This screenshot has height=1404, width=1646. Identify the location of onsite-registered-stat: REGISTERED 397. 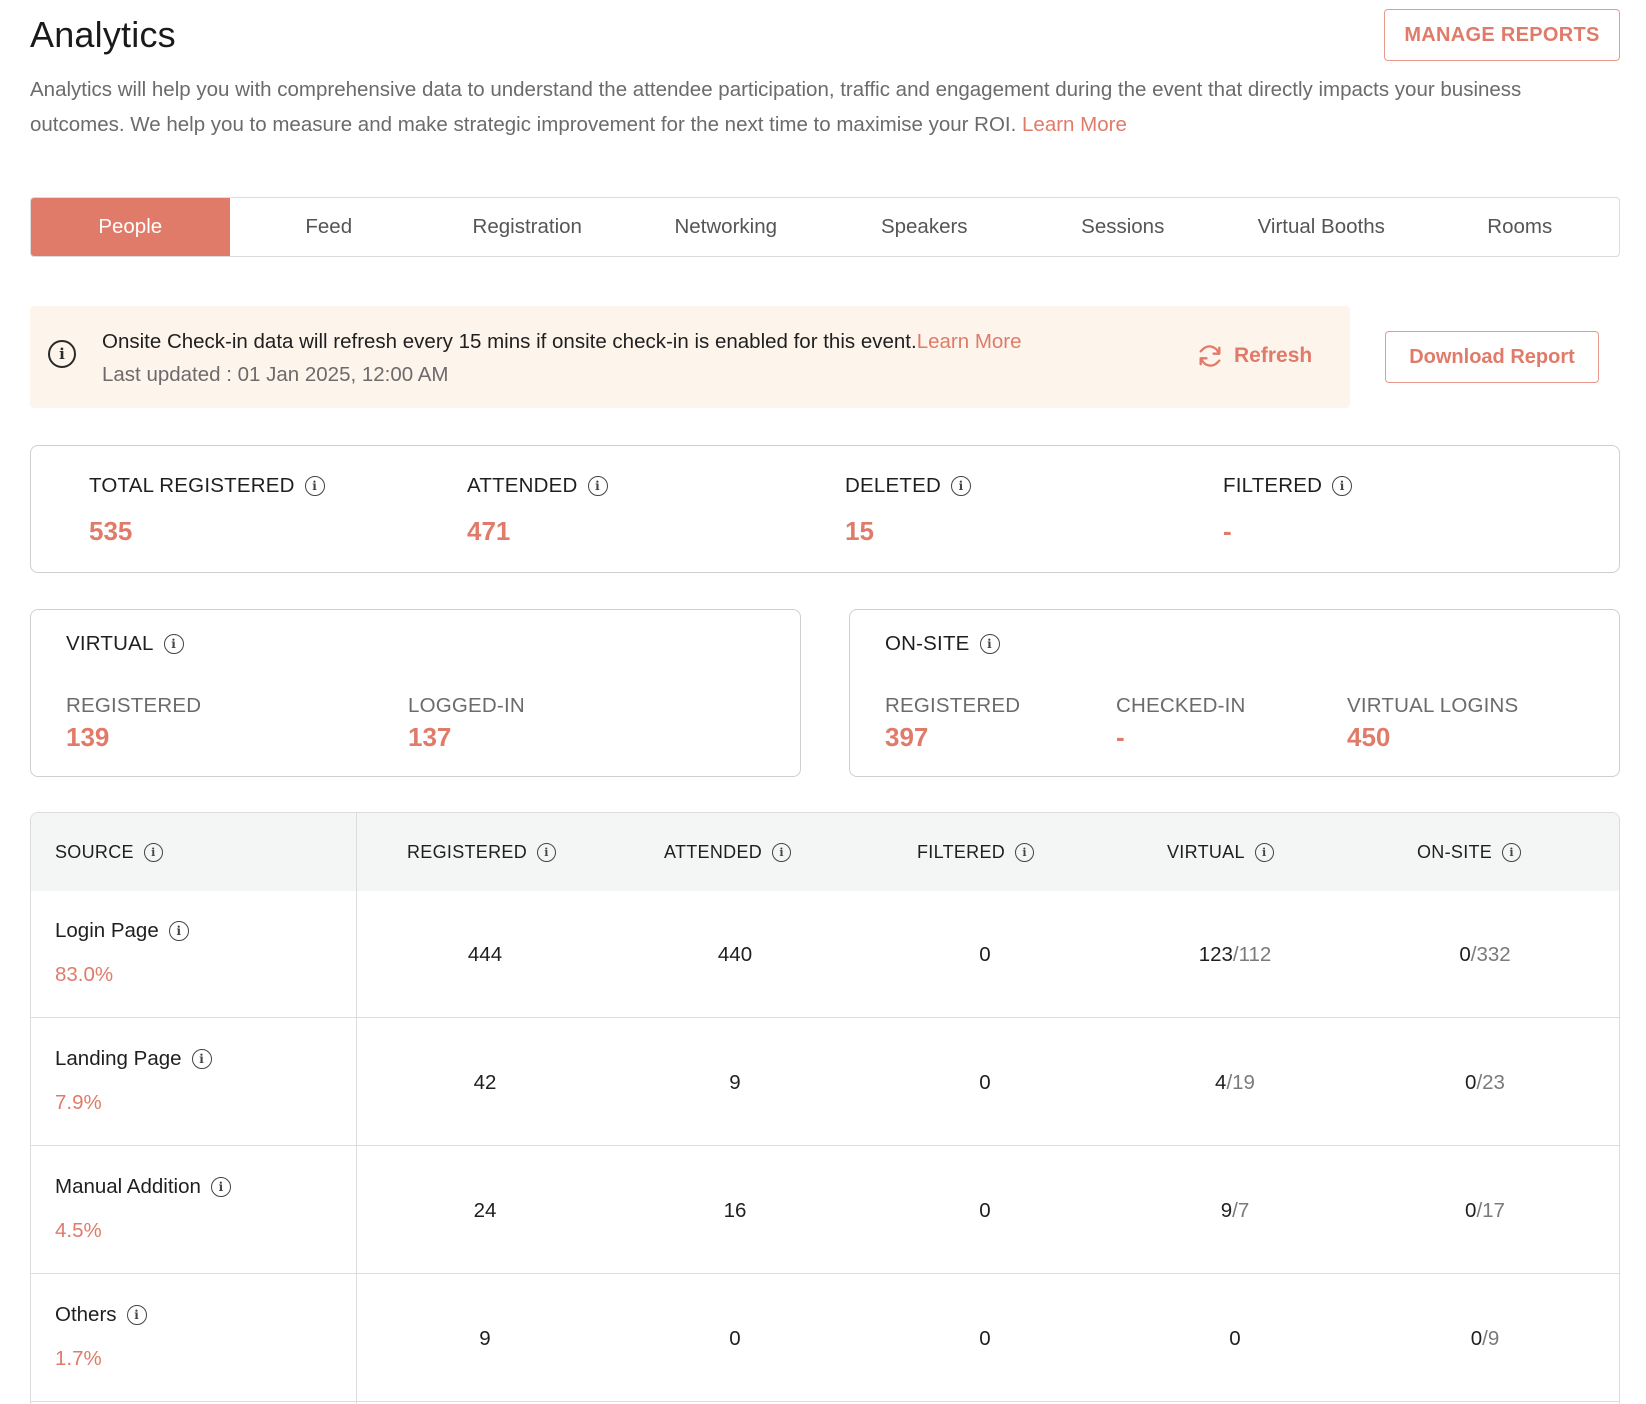
(952, 723).